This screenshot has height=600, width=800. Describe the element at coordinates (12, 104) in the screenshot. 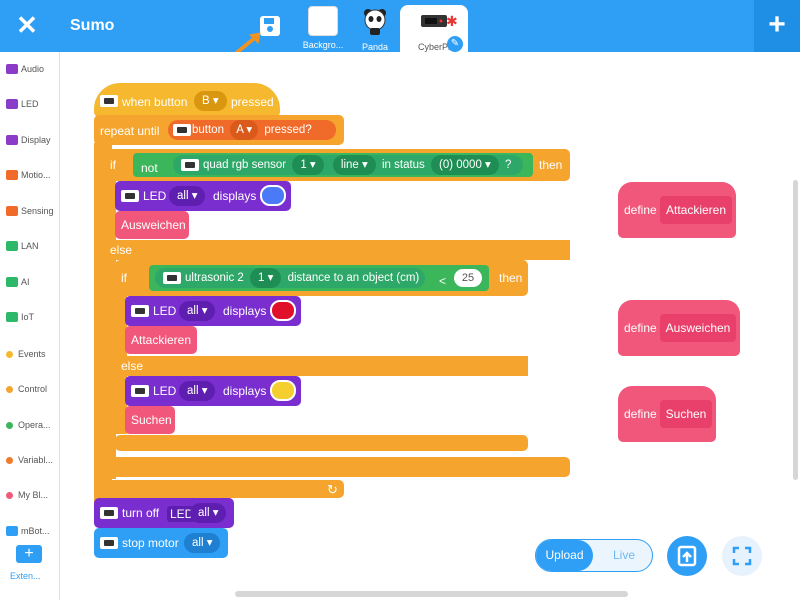

I see `led-icon` at that location.